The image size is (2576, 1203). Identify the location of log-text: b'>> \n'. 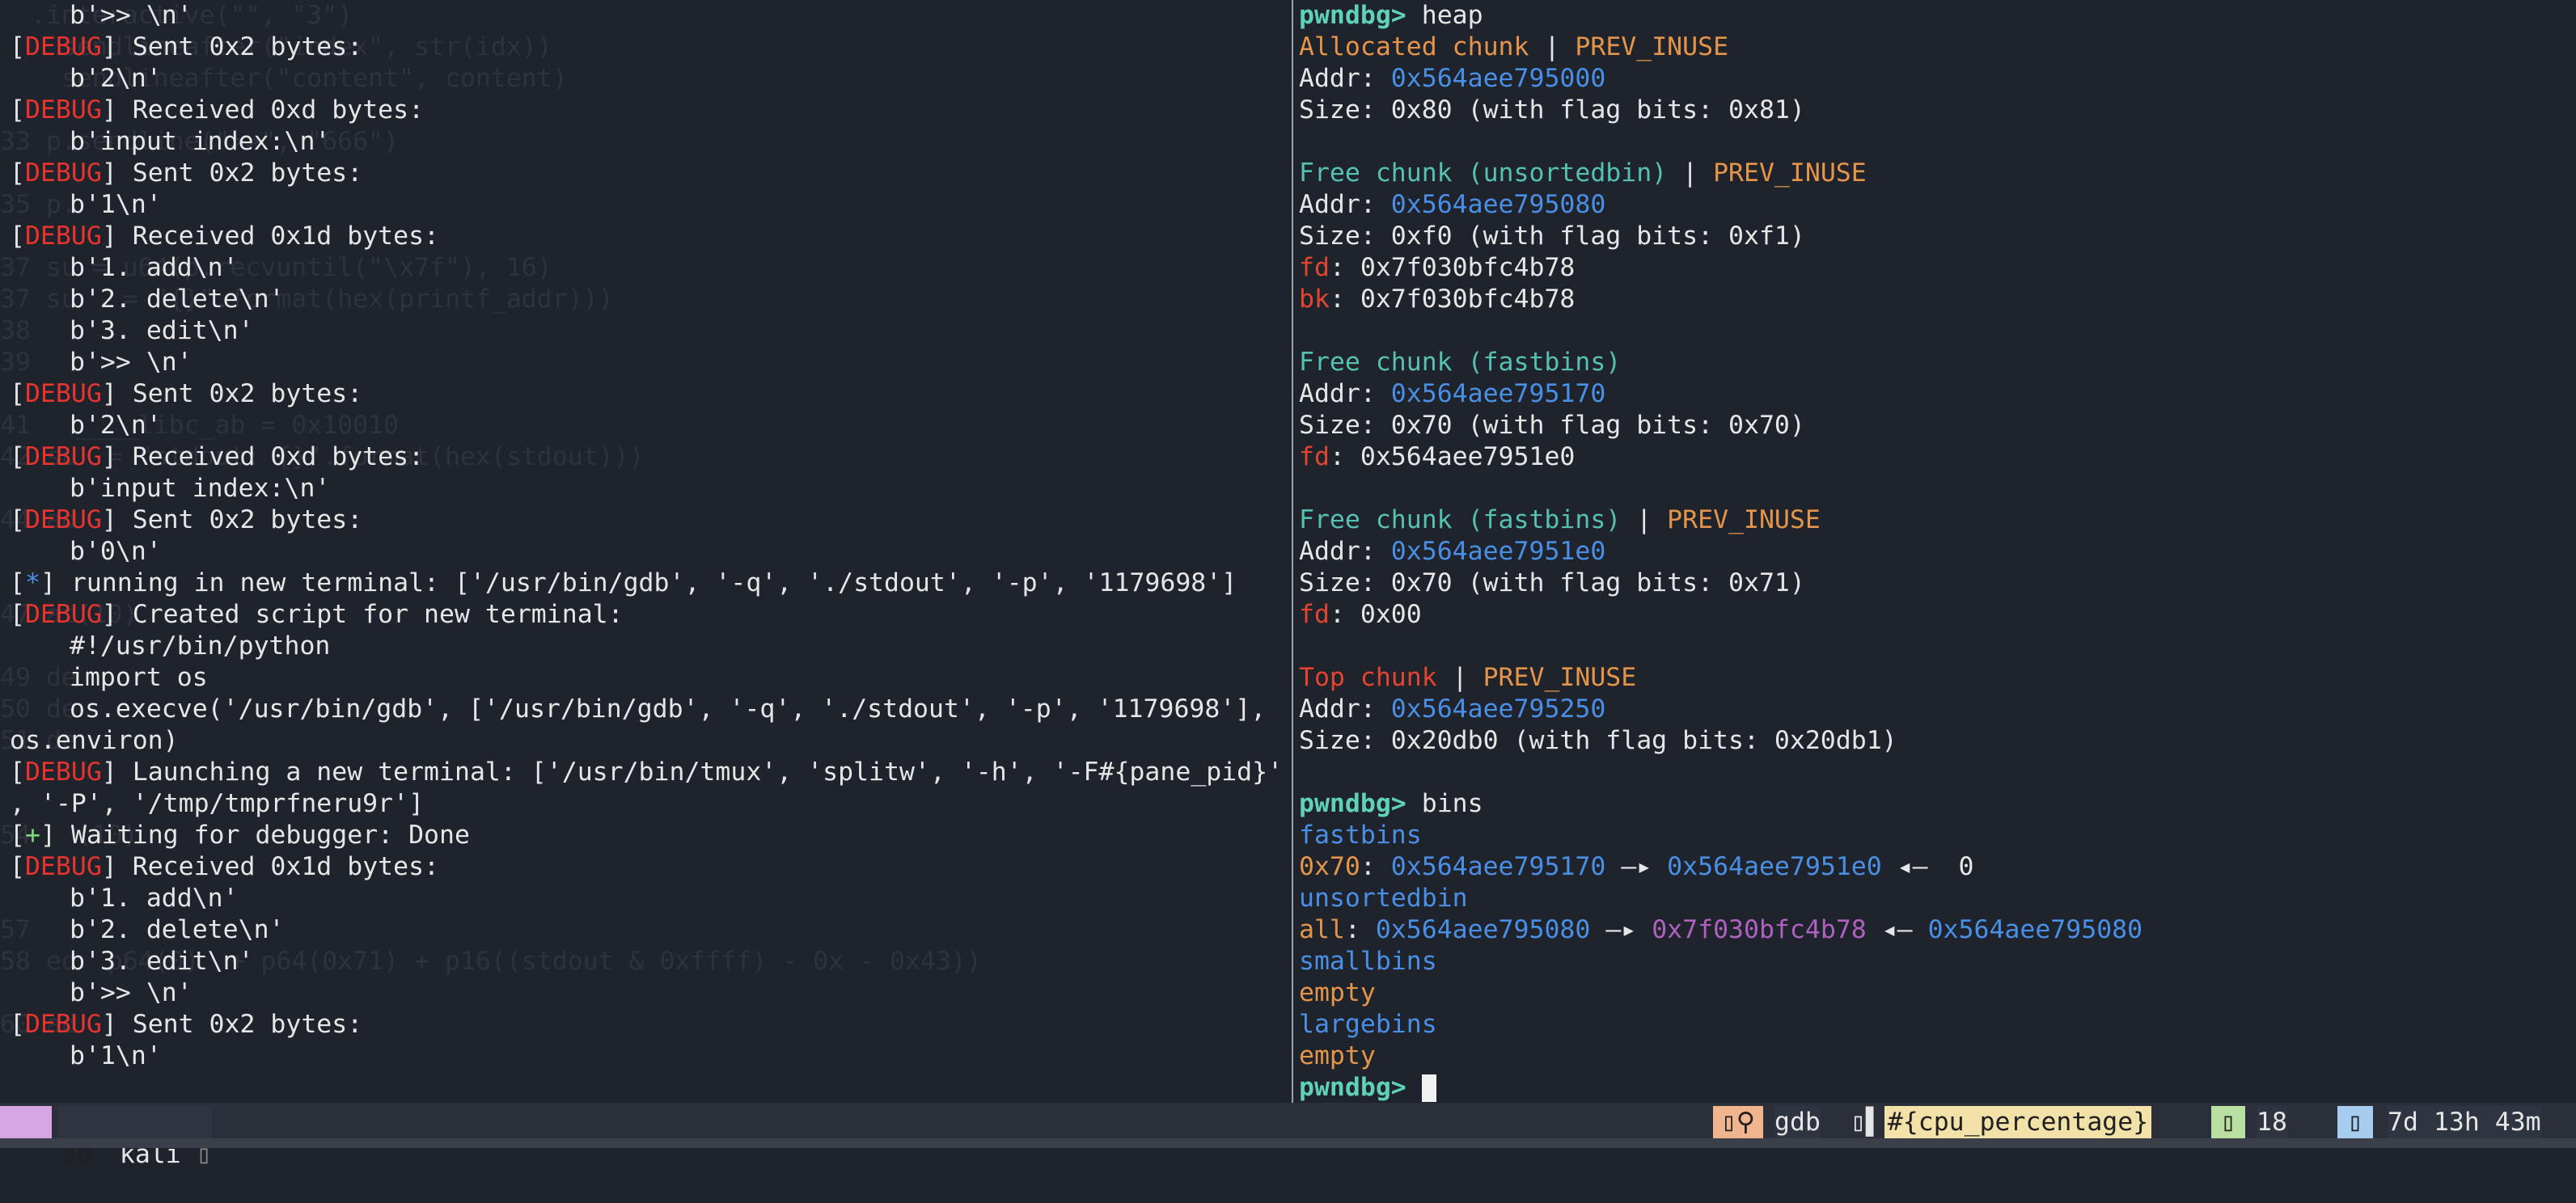
(131, 993).